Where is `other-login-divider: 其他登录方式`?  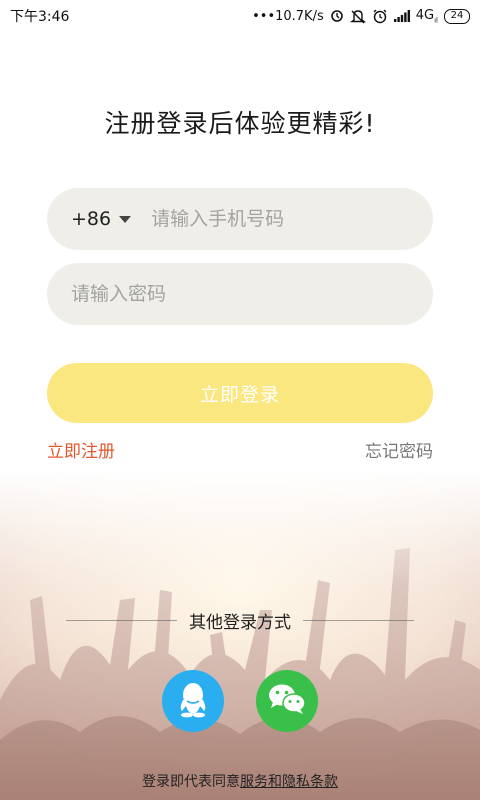 other-login-divider: 其他登录方式 is located at coordinates (240, 620).